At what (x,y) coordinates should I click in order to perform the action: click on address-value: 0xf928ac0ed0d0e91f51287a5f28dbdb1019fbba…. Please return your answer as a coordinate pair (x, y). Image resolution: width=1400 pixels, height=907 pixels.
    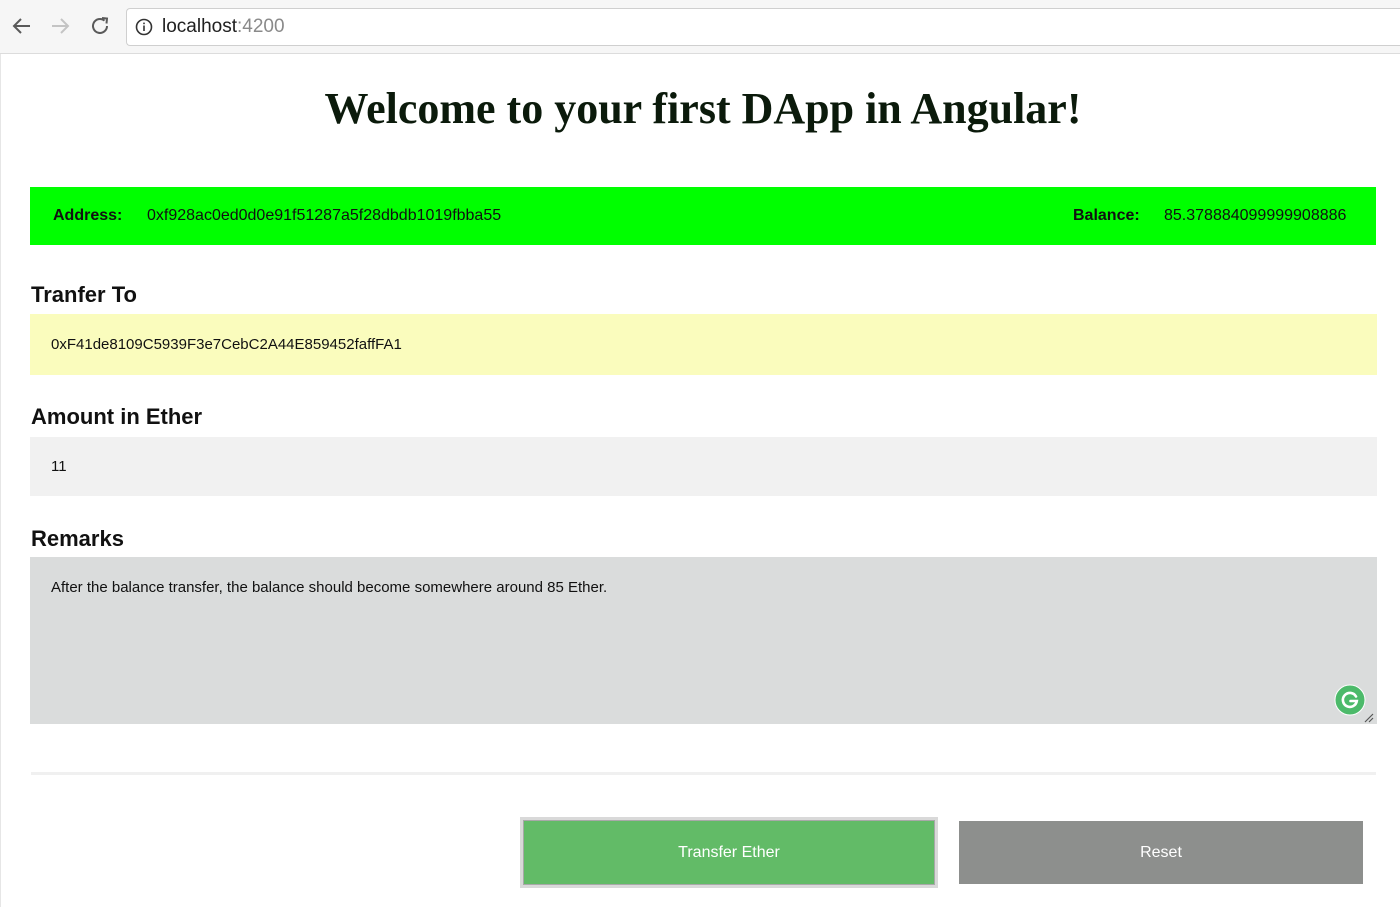
    Looking at the image, I should click on (324, 215).